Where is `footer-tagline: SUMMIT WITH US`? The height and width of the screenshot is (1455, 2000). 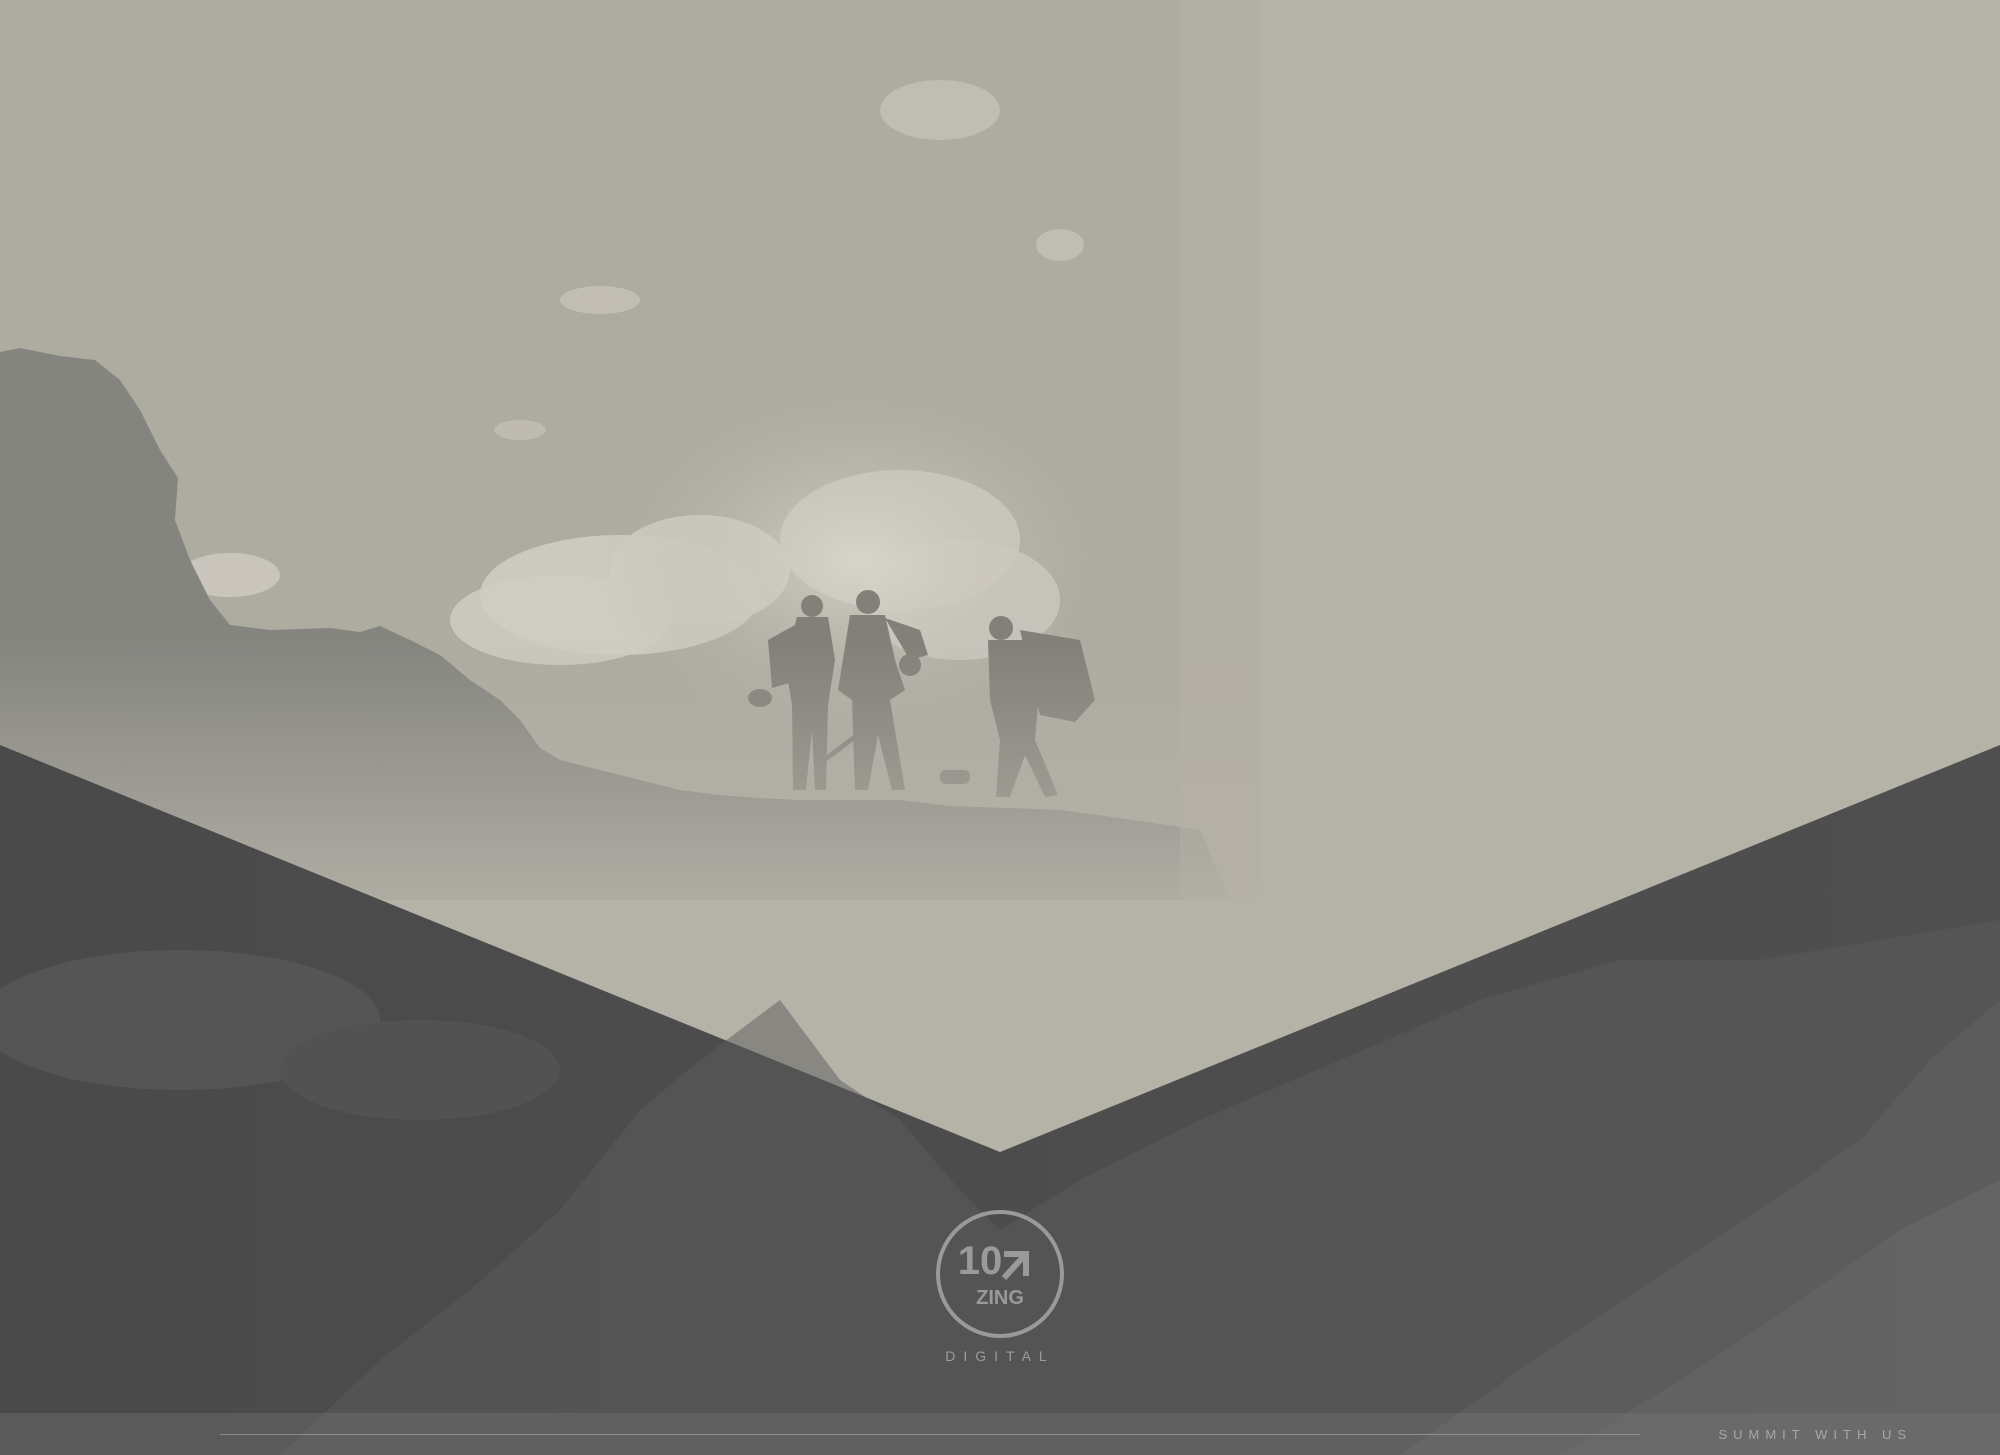
footer-tagline: SUMMIT WITH US is located at coordinates (1815, 1434).